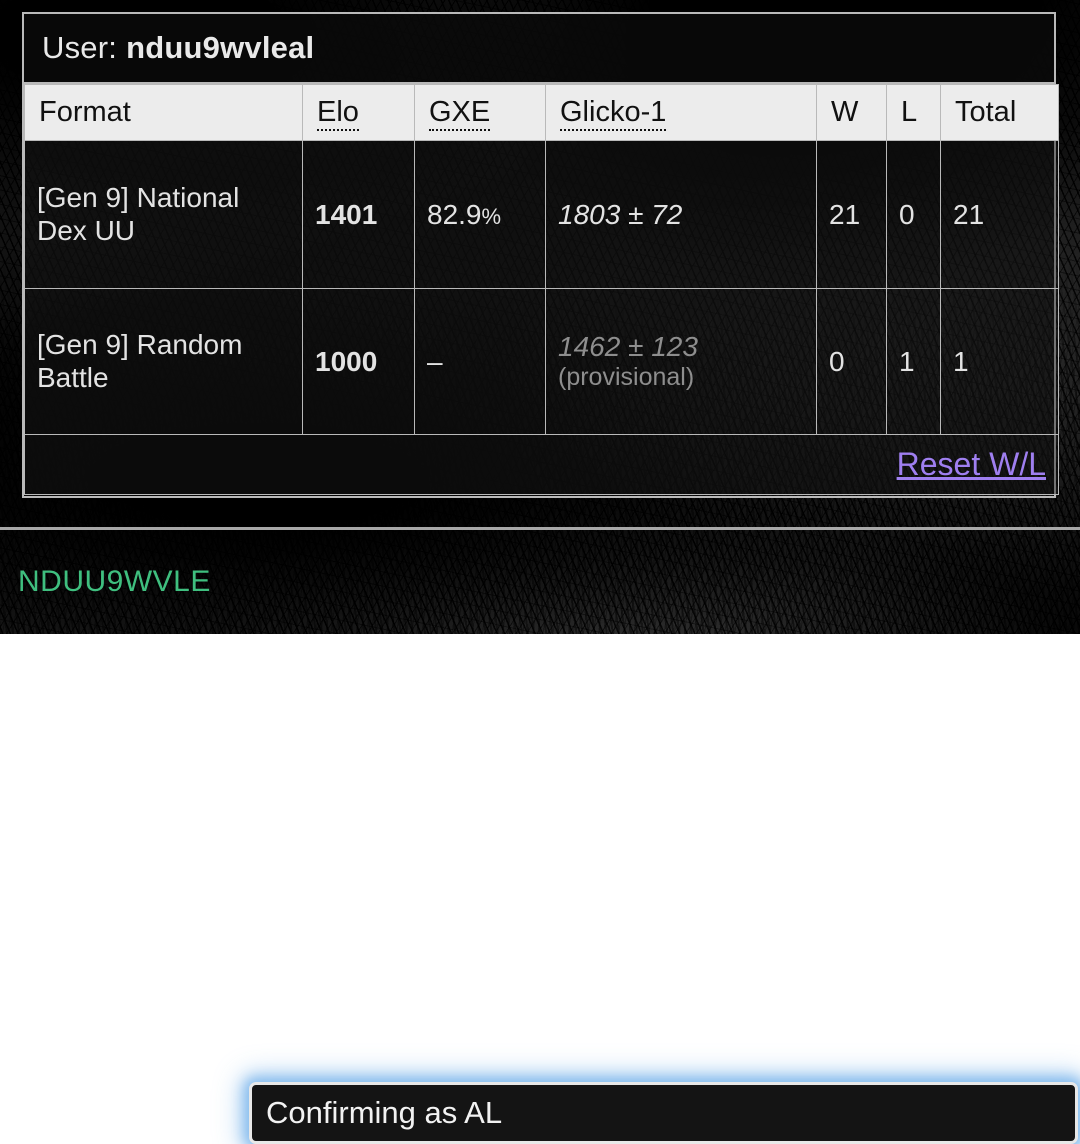 This screenshot has width=1080, height=1144. Describe the element at coordinates (1000, 362) in the screenshot. I see `cell-total: 1` at that location.